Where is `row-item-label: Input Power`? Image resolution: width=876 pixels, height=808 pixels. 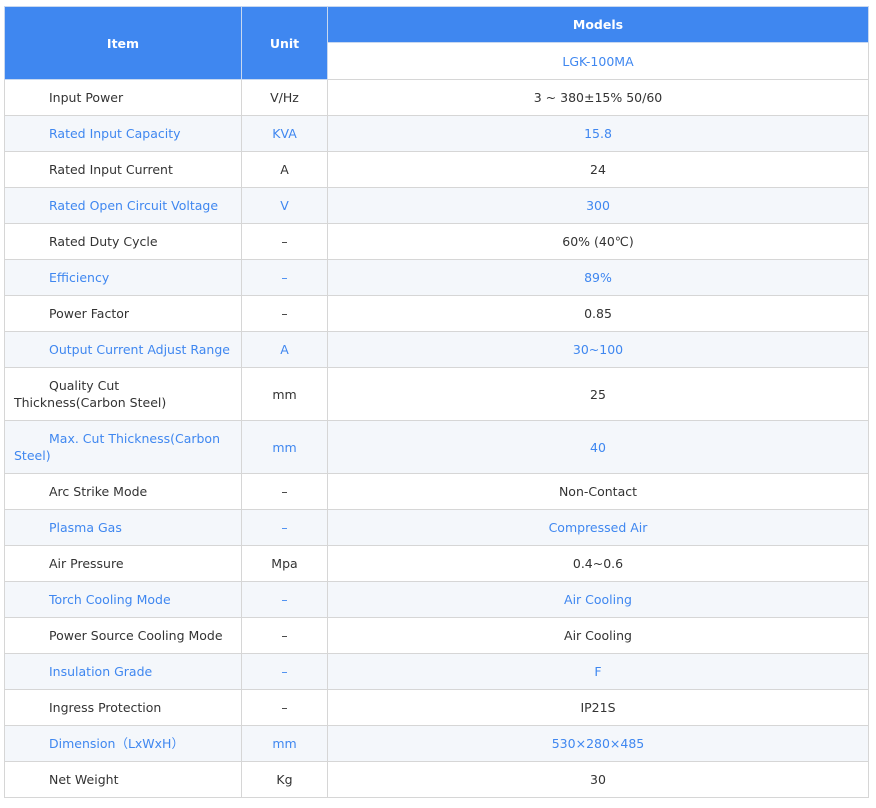
row-item-label: Input Power is located at coordinates (86, 97).